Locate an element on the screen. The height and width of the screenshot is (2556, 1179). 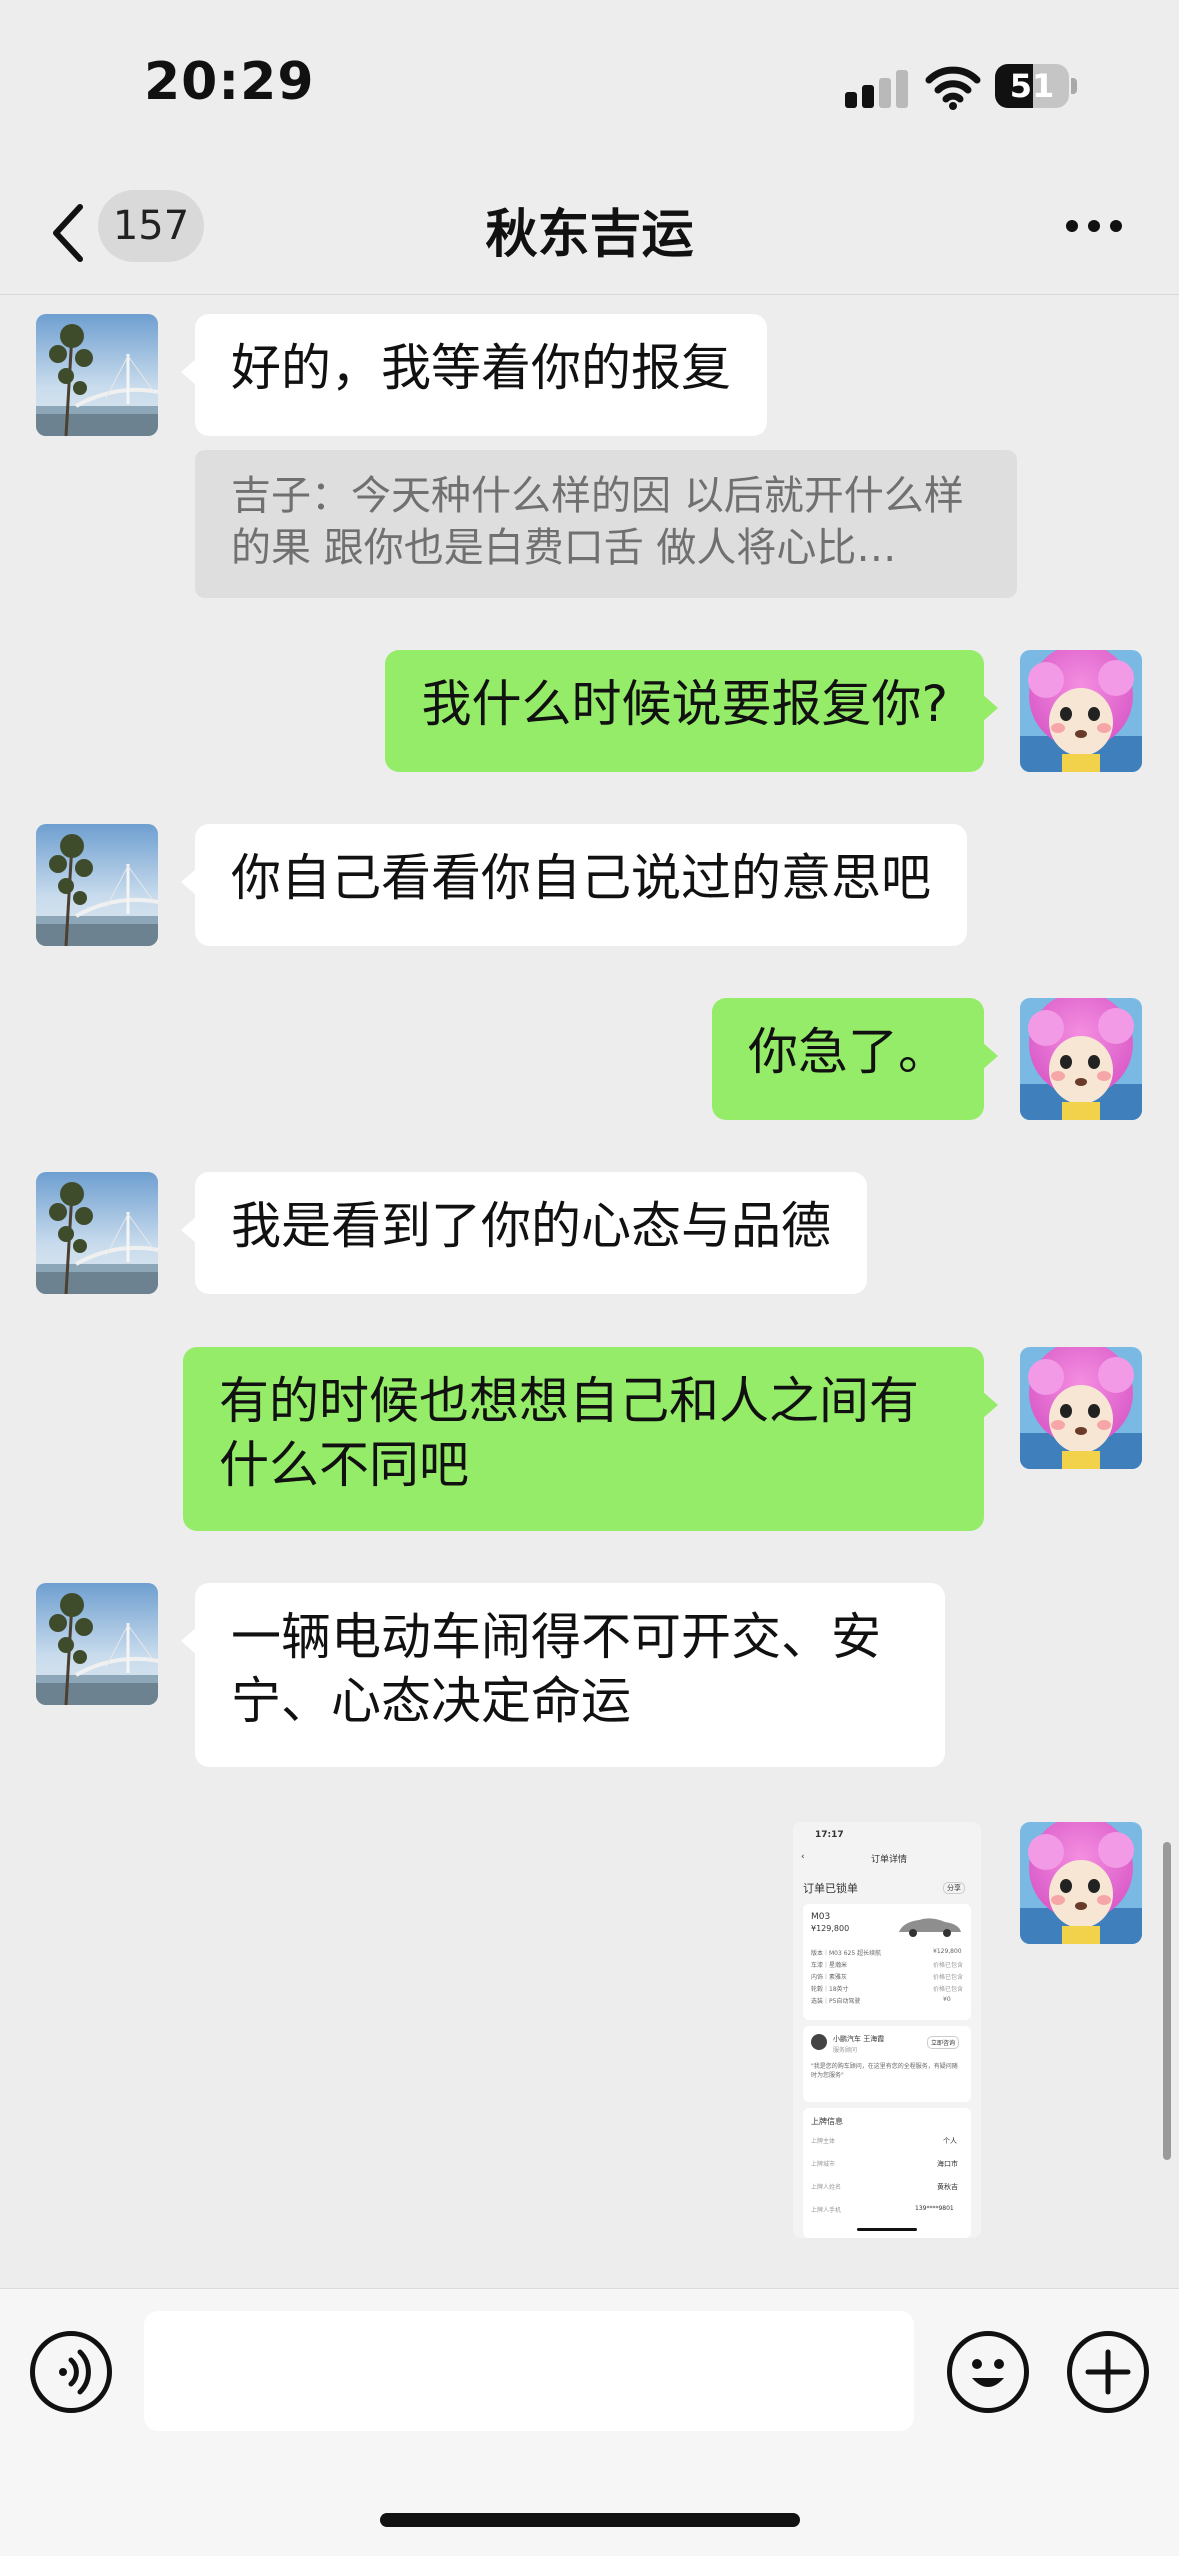
thumb-row: 选装｜P5自动驾驶 is located at coordinates (836, 2001).